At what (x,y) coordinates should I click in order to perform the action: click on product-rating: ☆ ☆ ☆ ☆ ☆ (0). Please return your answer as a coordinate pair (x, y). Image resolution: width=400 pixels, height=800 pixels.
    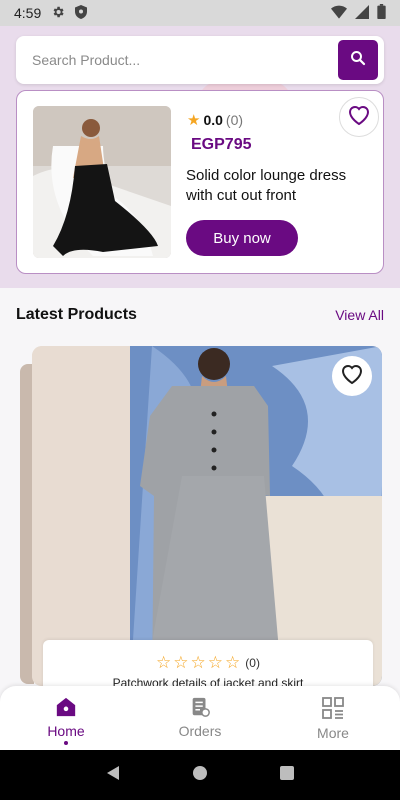
    Looking at the image, I should click on (208, 663).